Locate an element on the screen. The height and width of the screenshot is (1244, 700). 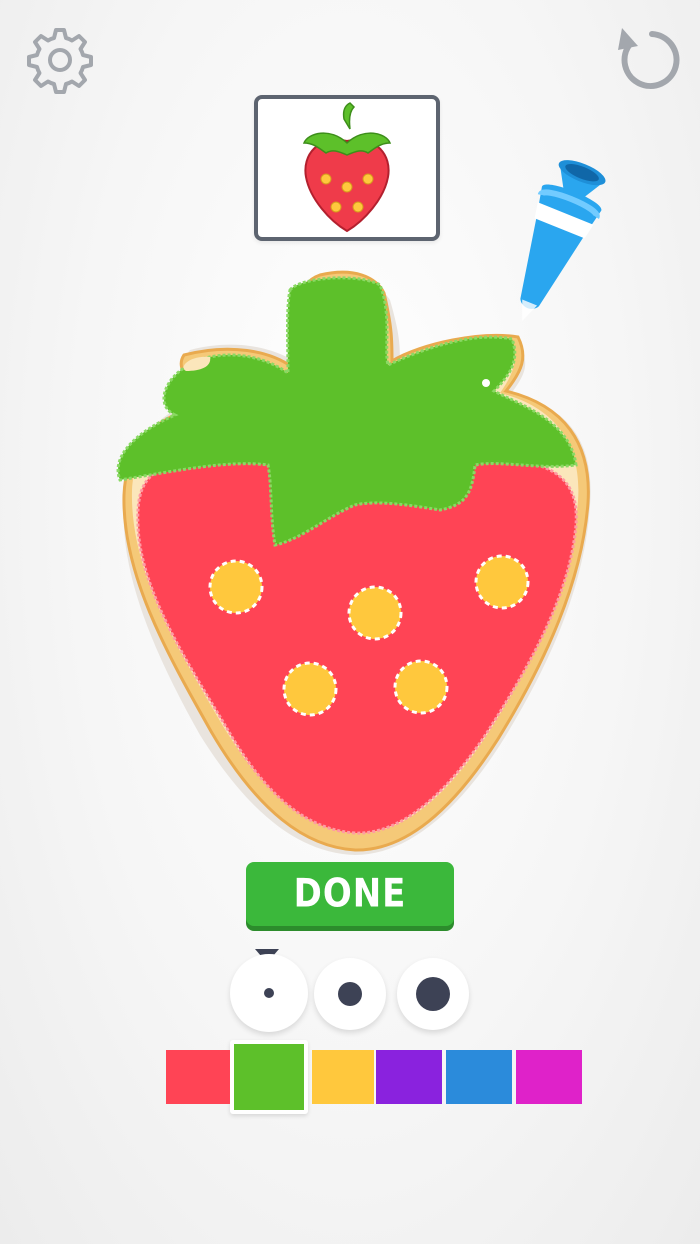
color-swatch-blue is located at coordinates (479, 1077).